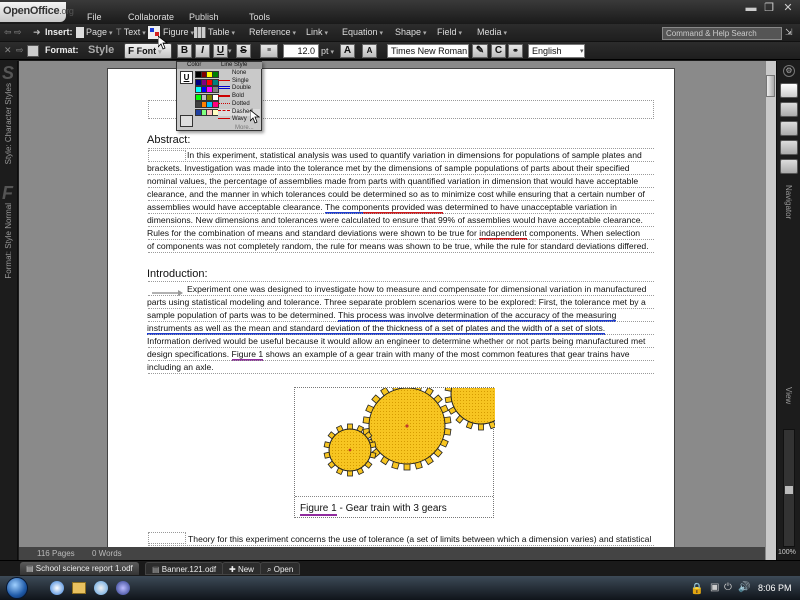 The height and width of the screenshot is (600, 800). I want to click on view-label: View, so click(788, 395).